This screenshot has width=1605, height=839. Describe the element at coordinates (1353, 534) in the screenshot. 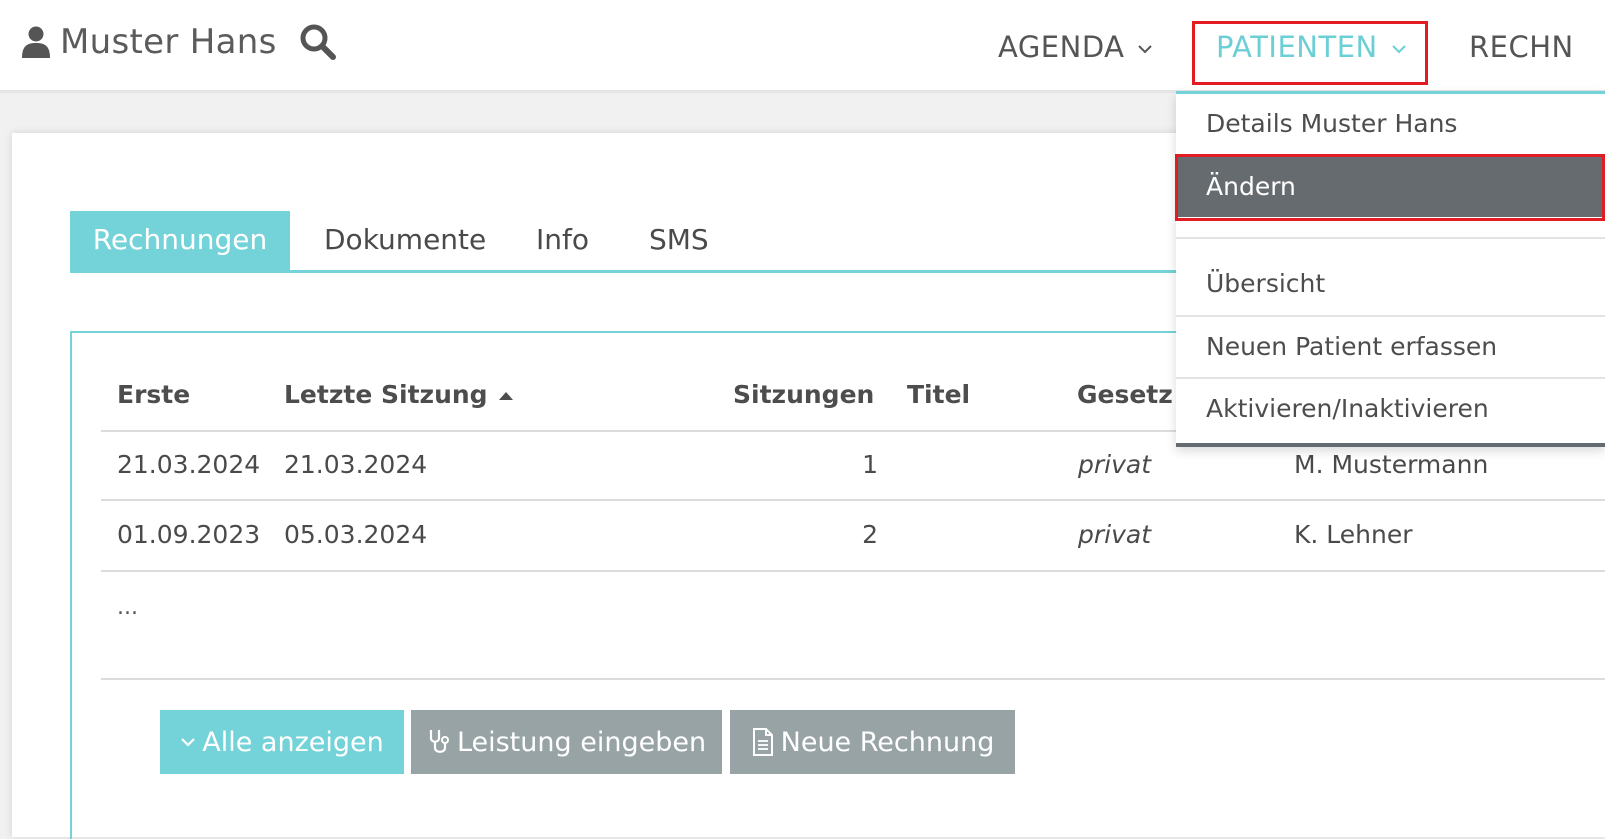

I see `cell-person: K. Lehner` at that location.